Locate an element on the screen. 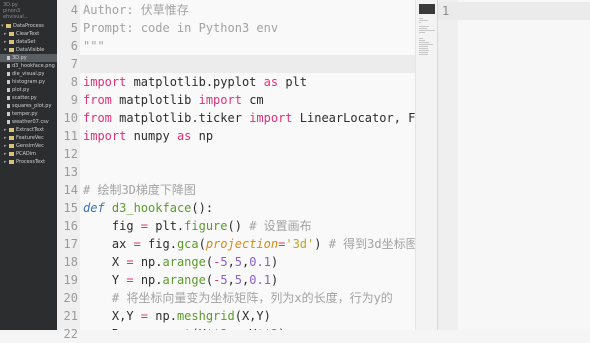 The image size is (590, 343). code-line: fig = plt.figure() # 设置画布 is located at coordinates (197, 226).